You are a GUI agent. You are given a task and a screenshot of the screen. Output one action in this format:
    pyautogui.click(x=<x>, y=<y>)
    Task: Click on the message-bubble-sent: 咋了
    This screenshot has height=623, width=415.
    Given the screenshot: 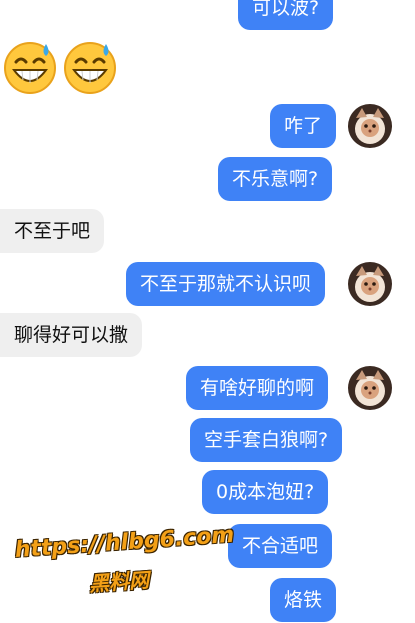 What is the action you would take?
    pyautogui.click(x=303, y=126)
    